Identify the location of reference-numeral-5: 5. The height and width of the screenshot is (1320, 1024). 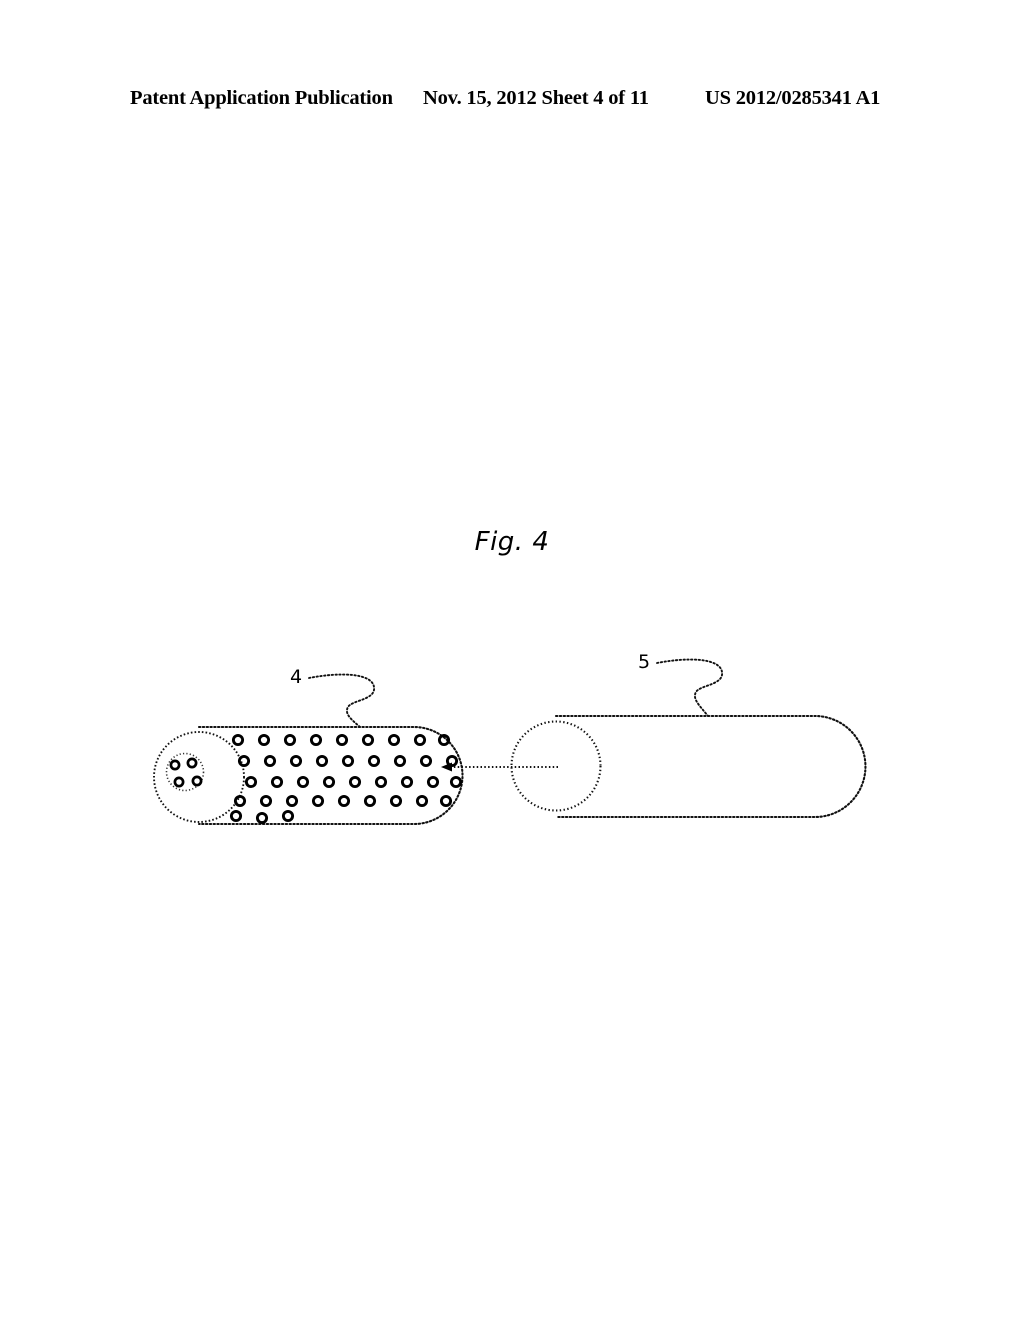
(644, 662).